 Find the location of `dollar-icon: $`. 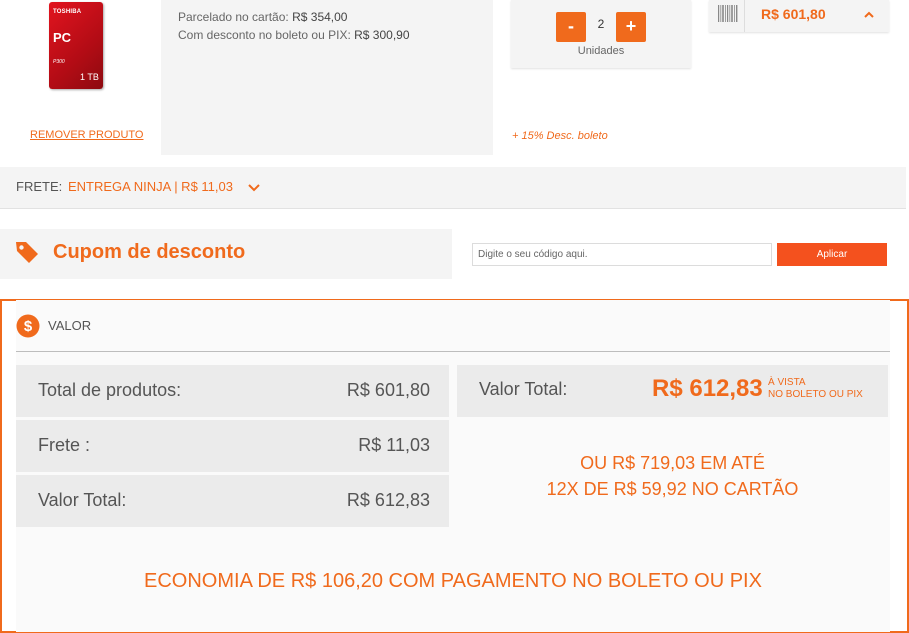

dollar-icon: $ is located at coordinates (28, 326).